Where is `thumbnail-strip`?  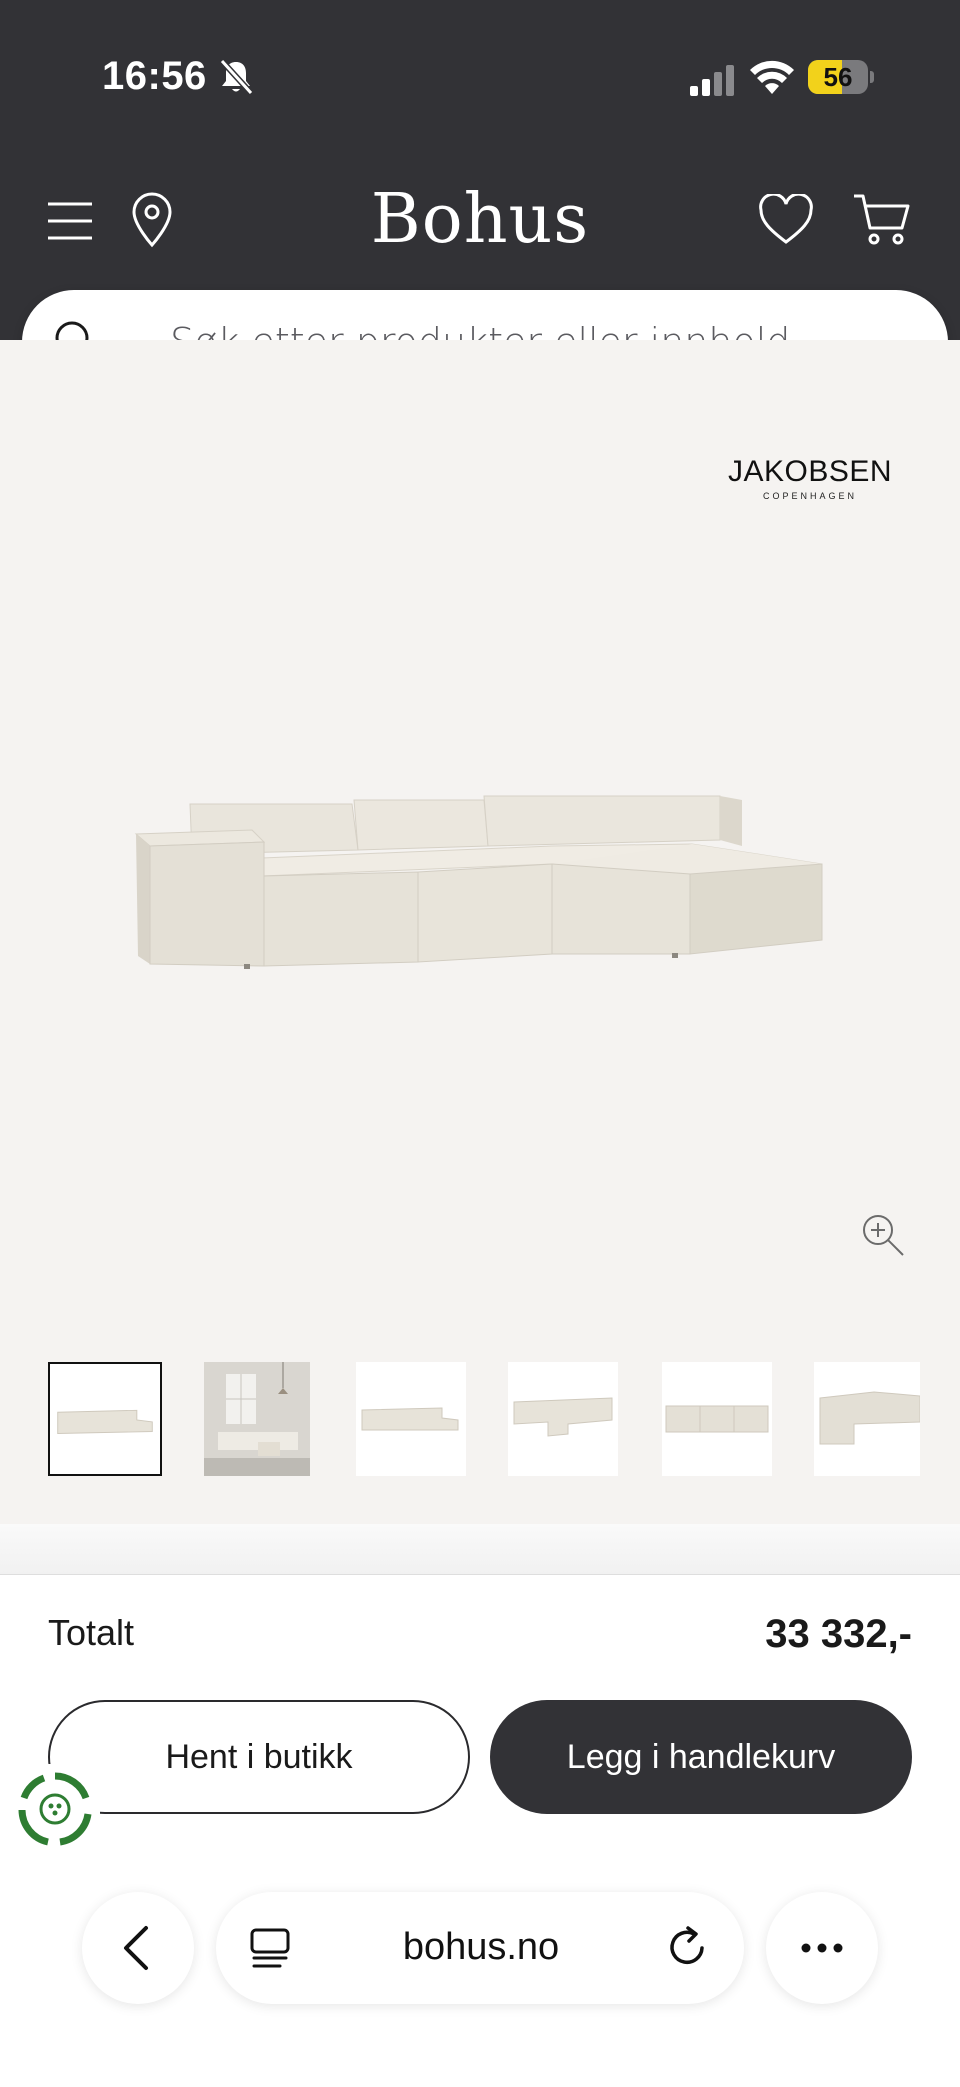
thumbnail-strip is located at coordinates (484, 1419).